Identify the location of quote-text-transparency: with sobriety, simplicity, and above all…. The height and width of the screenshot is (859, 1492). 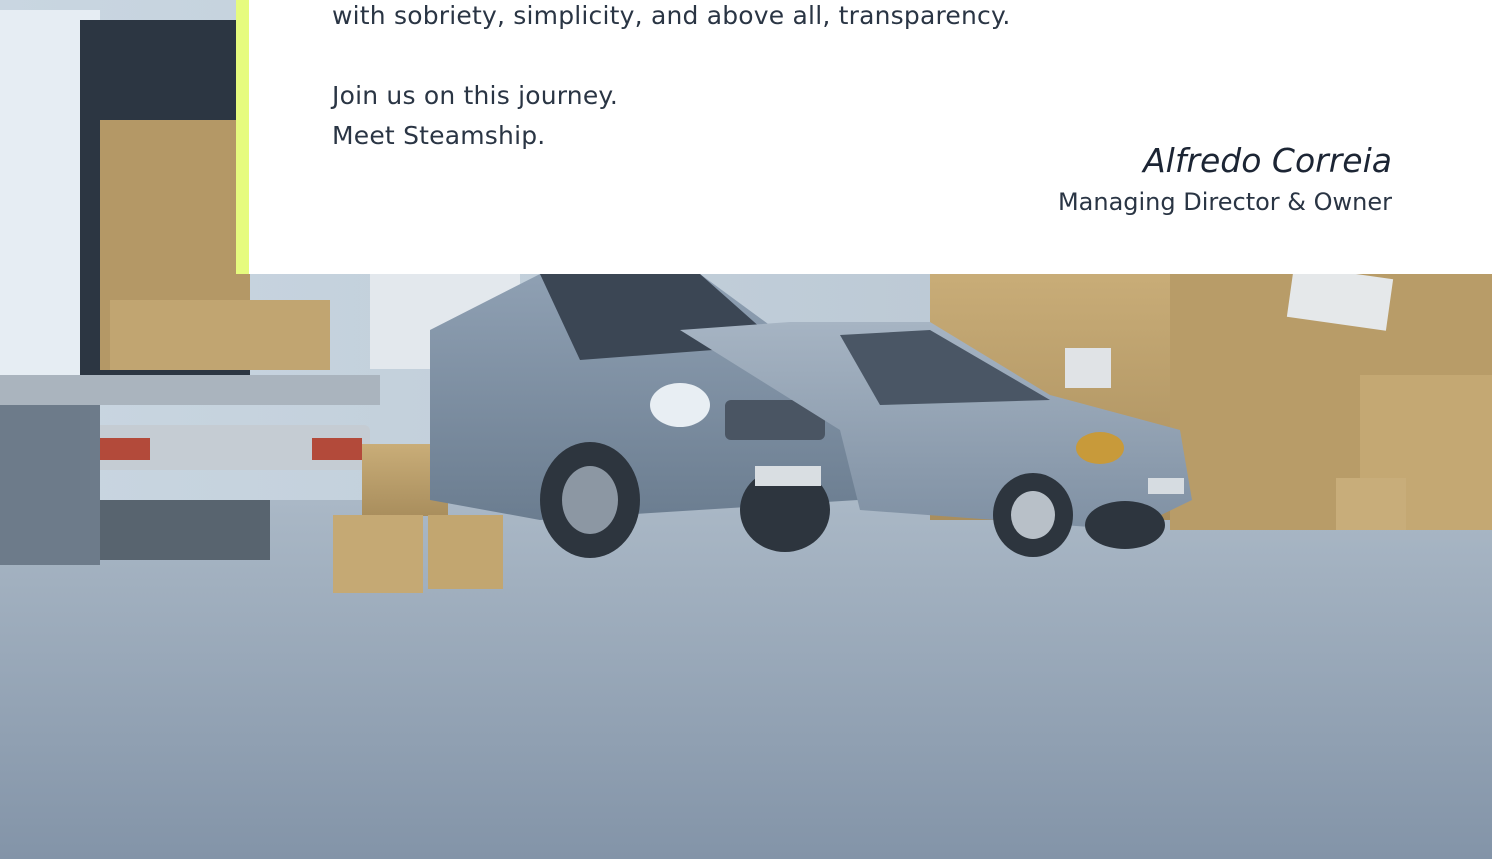
(671, 15).